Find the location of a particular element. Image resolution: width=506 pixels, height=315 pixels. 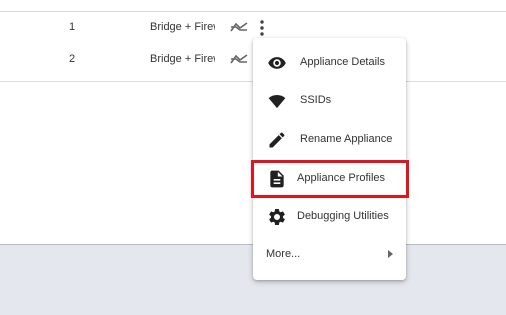

menu-item-label: Appliance Profiles is located at coordinates (341, 178).